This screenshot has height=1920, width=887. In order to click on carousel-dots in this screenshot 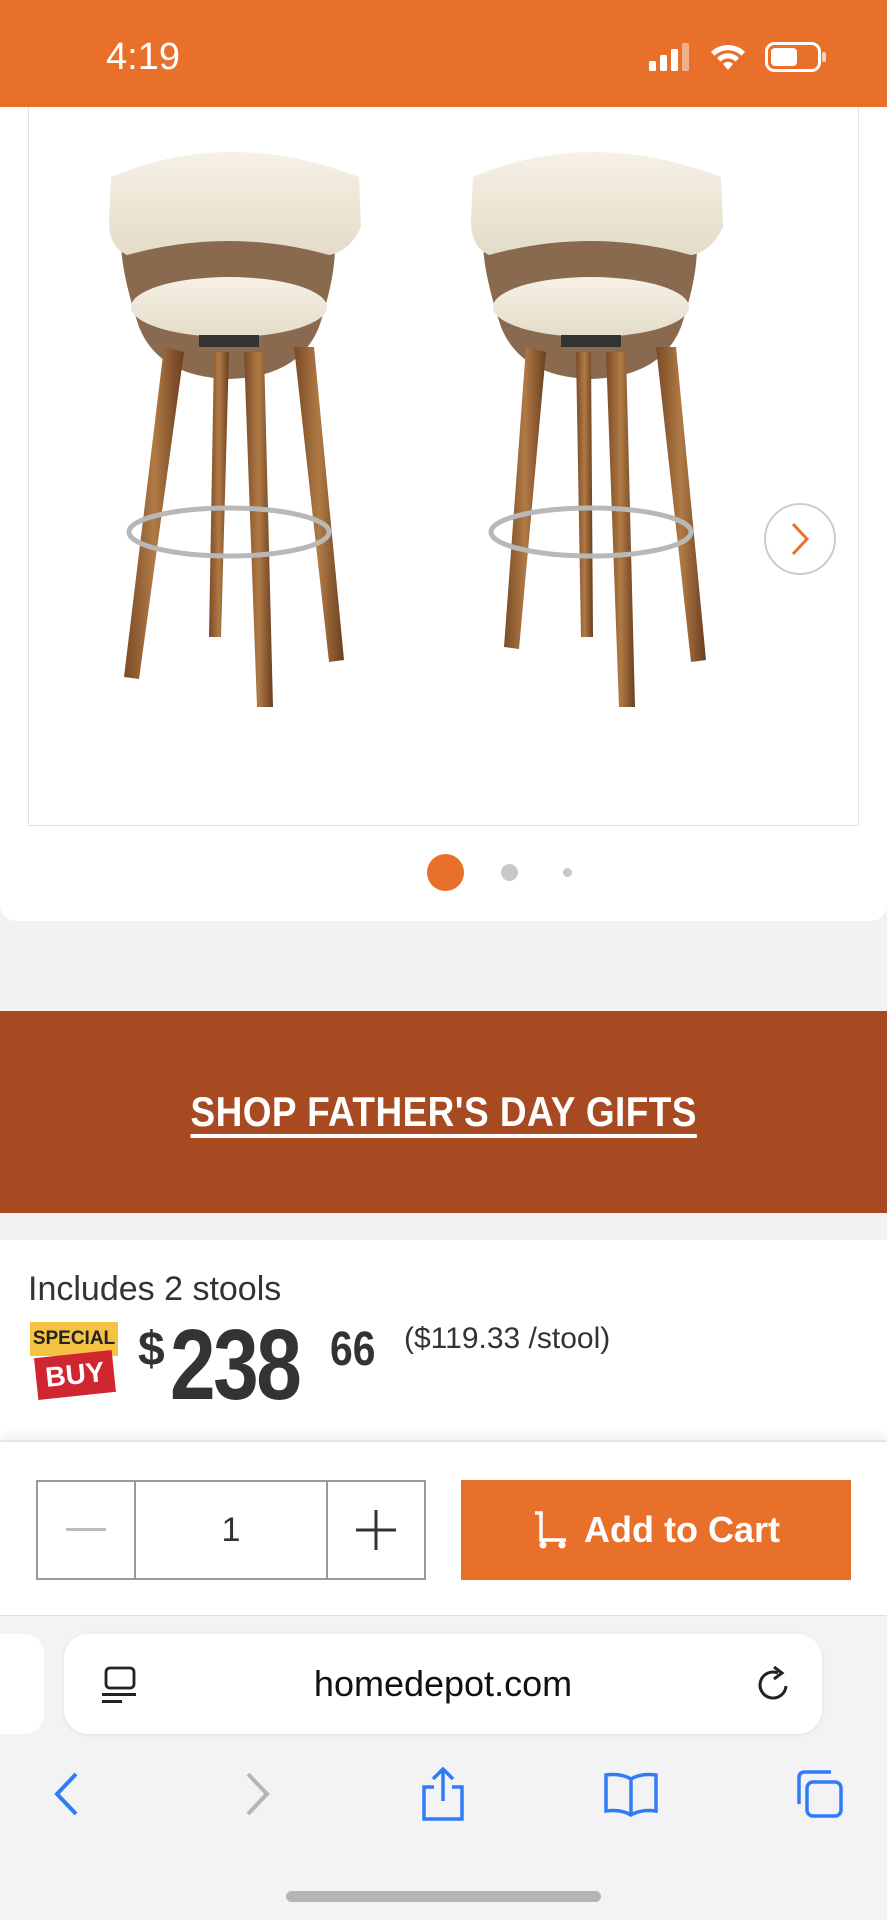, I will do `click(443, 873)`.